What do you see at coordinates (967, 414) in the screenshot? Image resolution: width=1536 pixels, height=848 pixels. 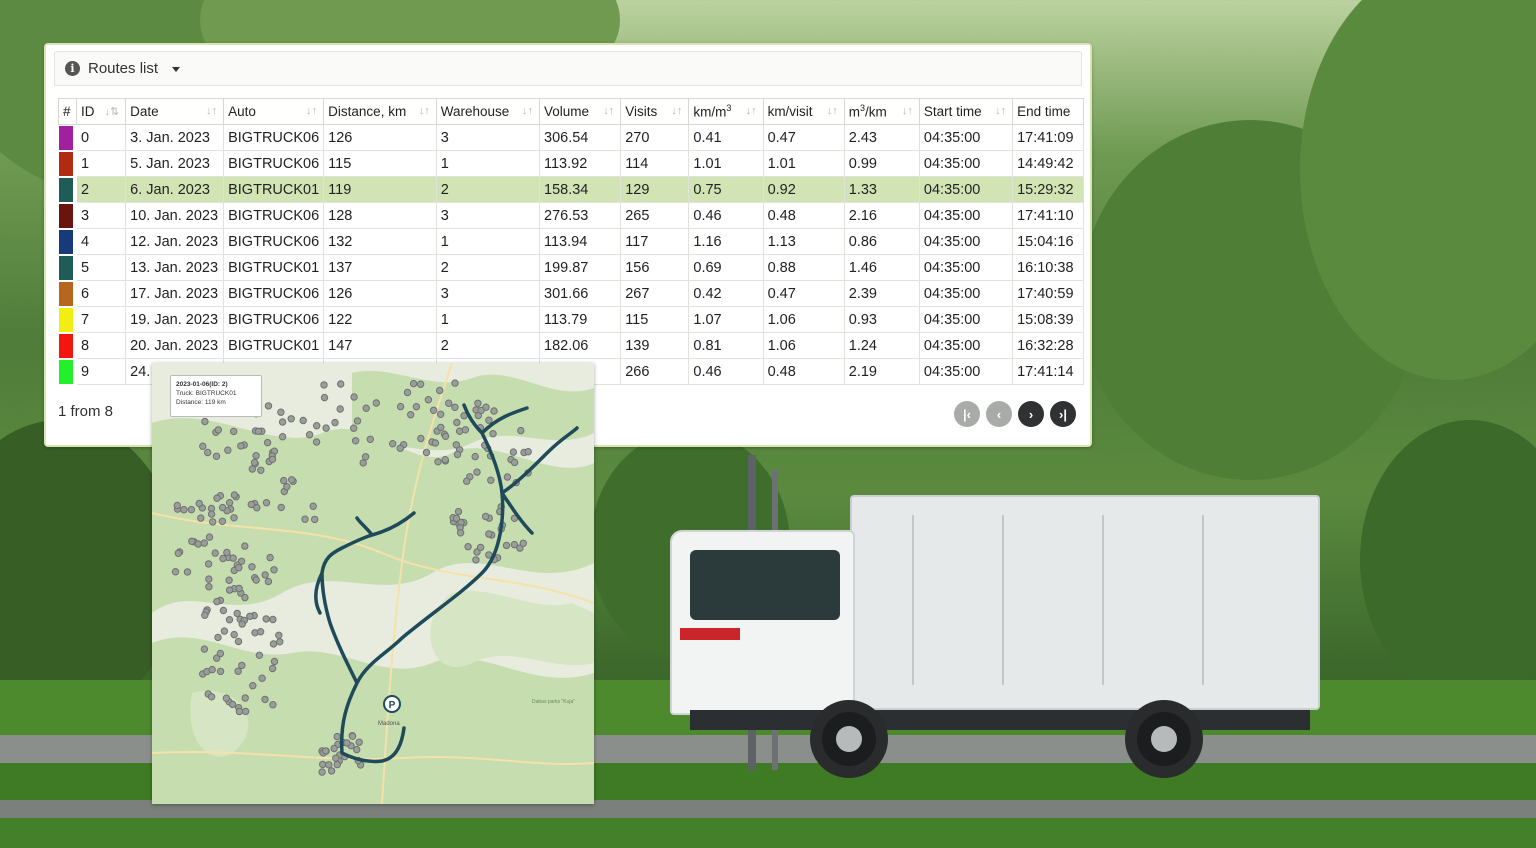 I see `first-page-icon: |‹` at bounding box center [967, 414].